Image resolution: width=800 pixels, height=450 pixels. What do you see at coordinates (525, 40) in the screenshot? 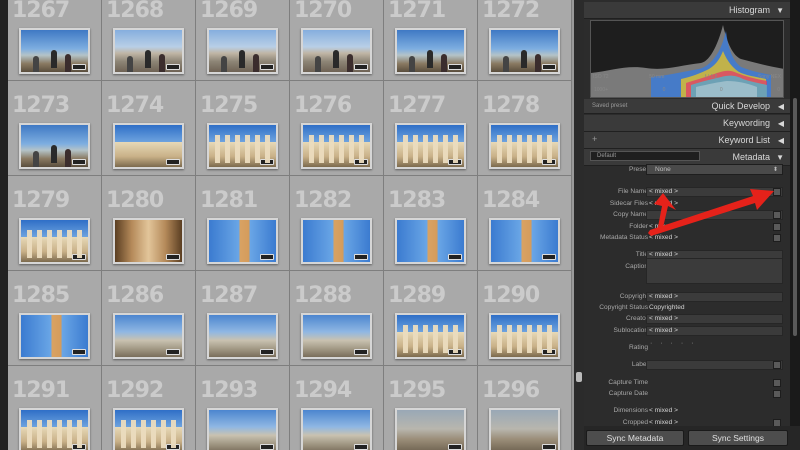
I see `grid-cell: 1272` at bounding box center [525, 40].